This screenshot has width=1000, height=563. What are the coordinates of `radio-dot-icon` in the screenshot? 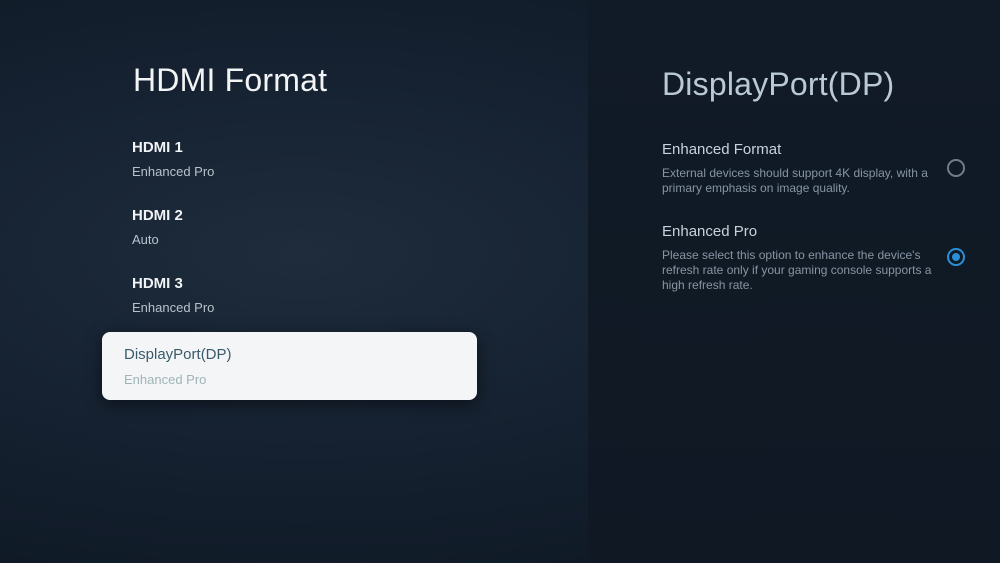 It's located at (956, 257).